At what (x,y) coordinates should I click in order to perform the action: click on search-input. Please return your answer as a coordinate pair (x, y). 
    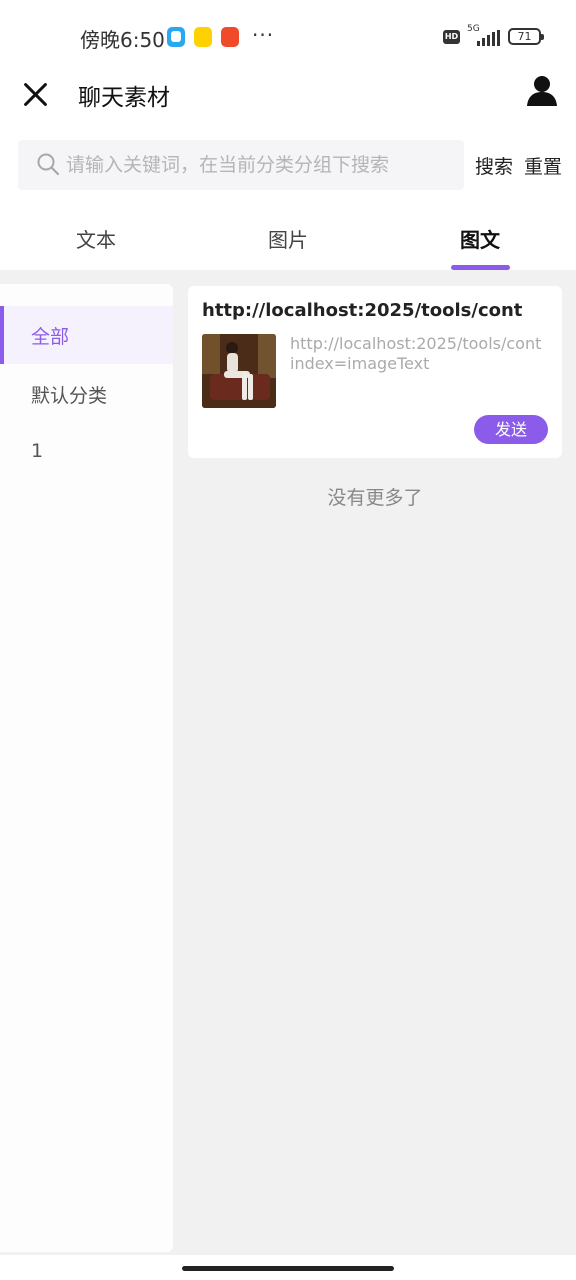
    Looking at the image, I should click on (261, 165).